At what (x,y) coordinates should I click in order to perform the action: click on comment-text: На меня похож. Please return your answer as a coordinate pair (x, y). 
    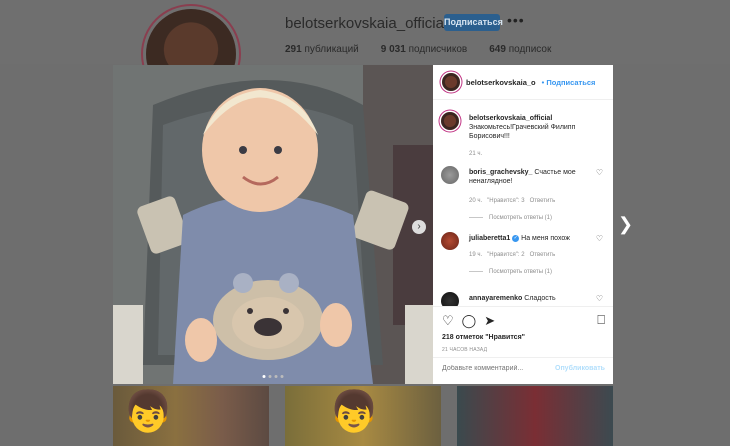
    Looking at the image, I should click on (545, 238).